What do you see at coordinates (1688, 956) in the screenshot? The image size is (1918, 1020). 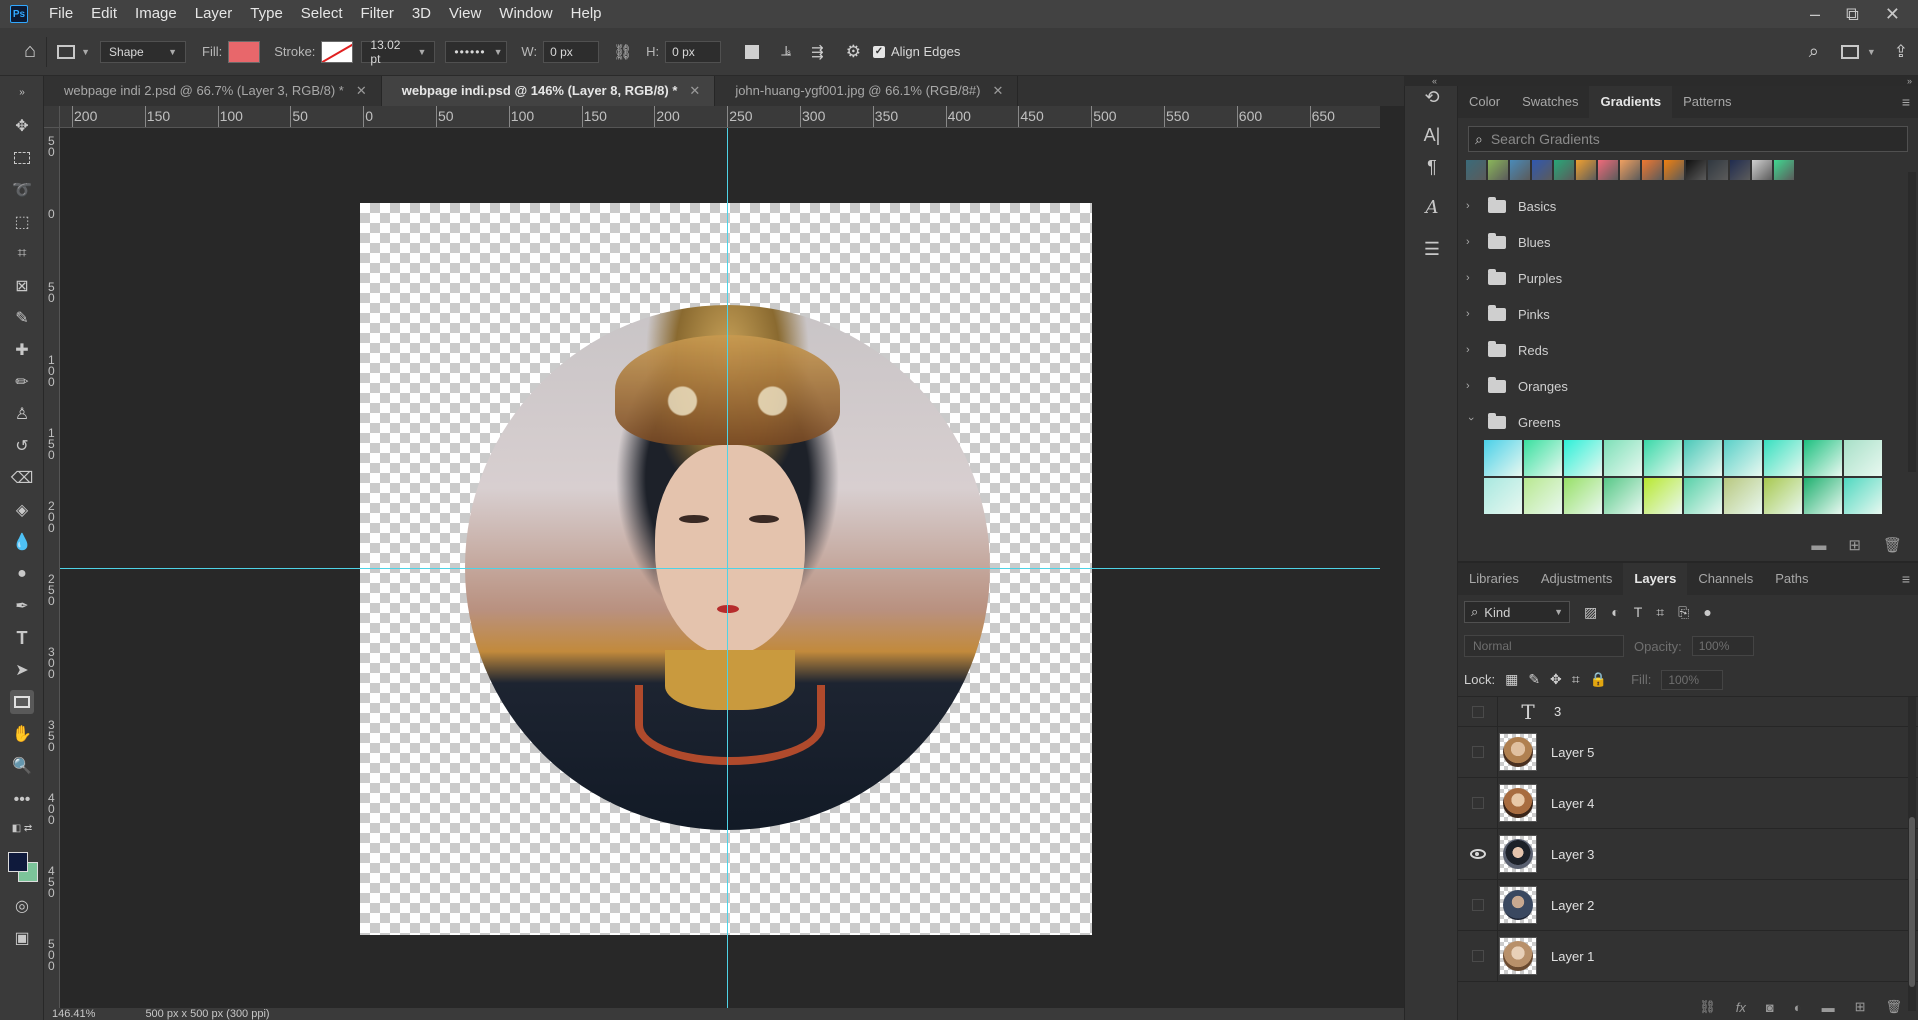 I see `layer-row: Layer 1` at bounding box center [1688, 956].